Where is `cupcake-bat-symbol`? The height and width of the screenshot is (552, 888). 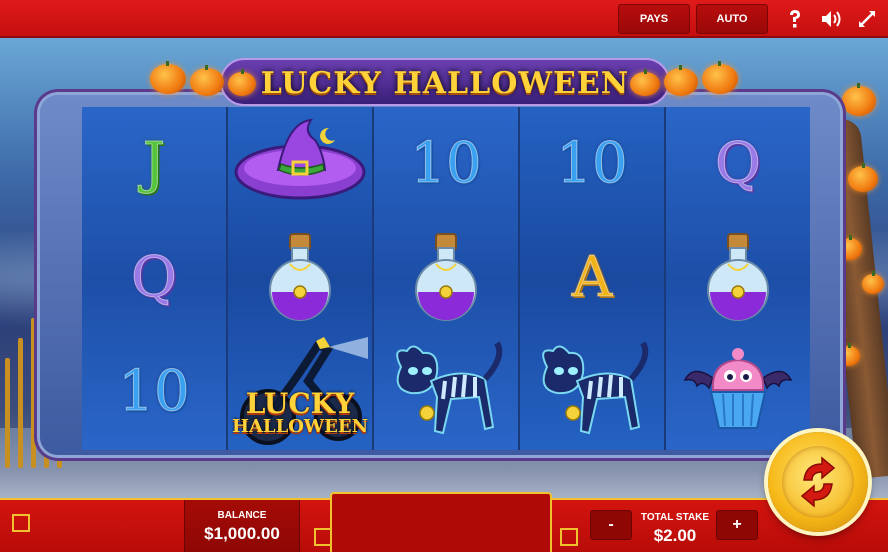
cupcake-bat-symbol is located at coordinates (738, 392).